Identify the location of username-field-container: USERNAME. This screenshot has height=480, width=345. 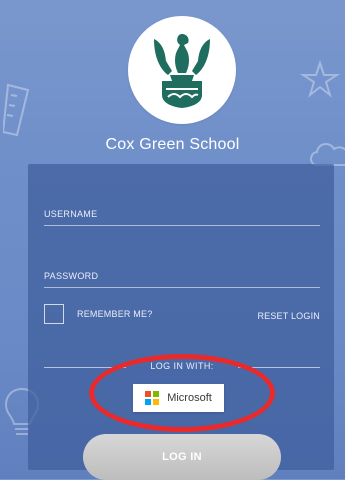
(182, 211).